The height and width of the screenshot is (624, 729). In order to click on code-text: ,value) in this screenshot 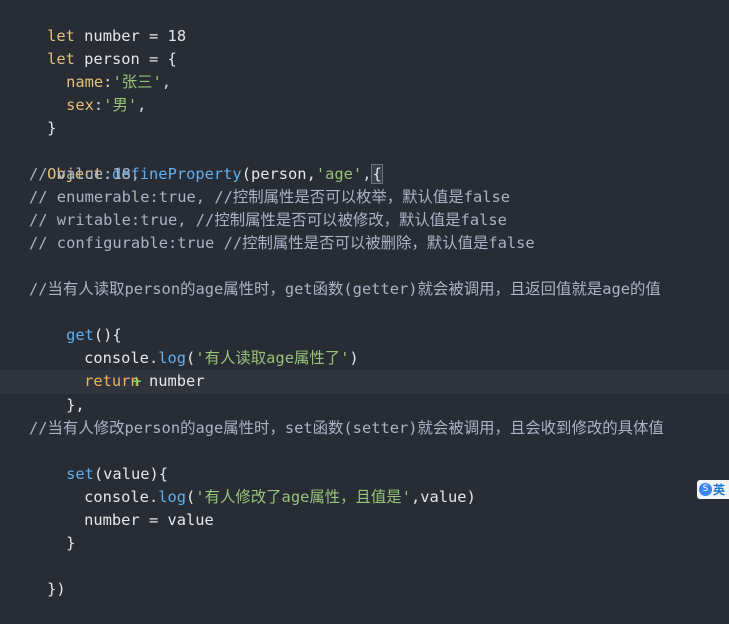, I will do `click(443, 497)`.